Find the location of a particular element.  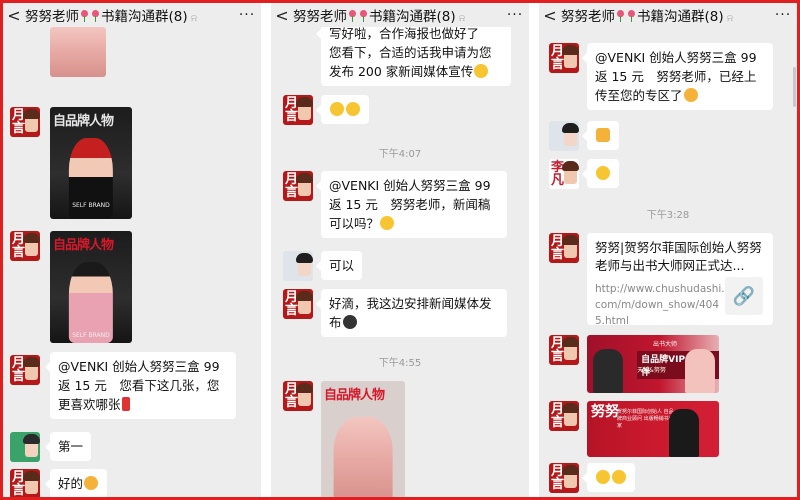

message-bubble: @VENKI 创始人努努三盒 99 返 15 元 您看下这几张，您更喜欢哪张 is located at coordinates (140, 385).